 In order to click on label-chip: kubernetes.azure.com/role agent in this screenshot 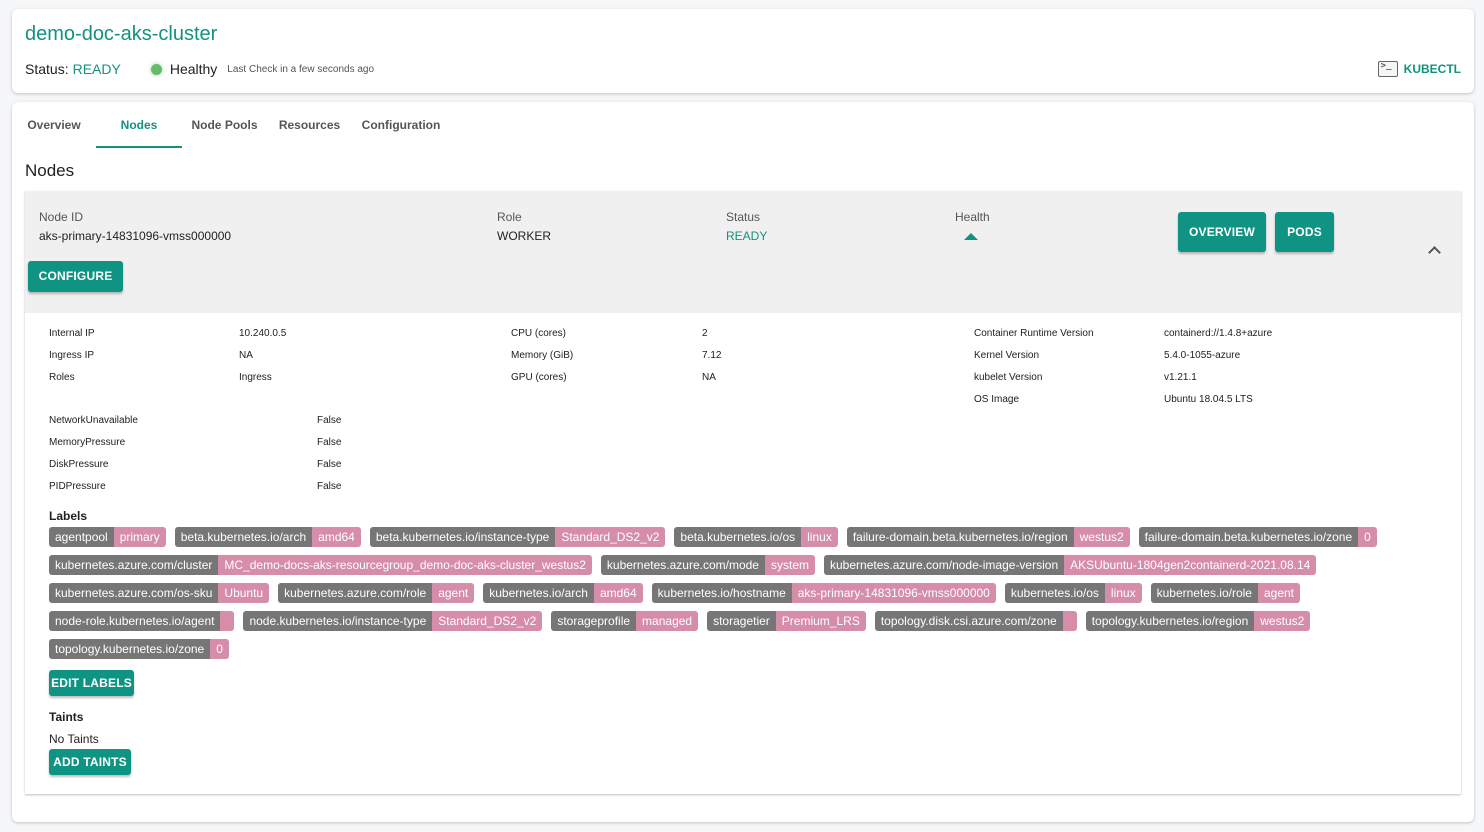, I will do `click(376, 593)`.